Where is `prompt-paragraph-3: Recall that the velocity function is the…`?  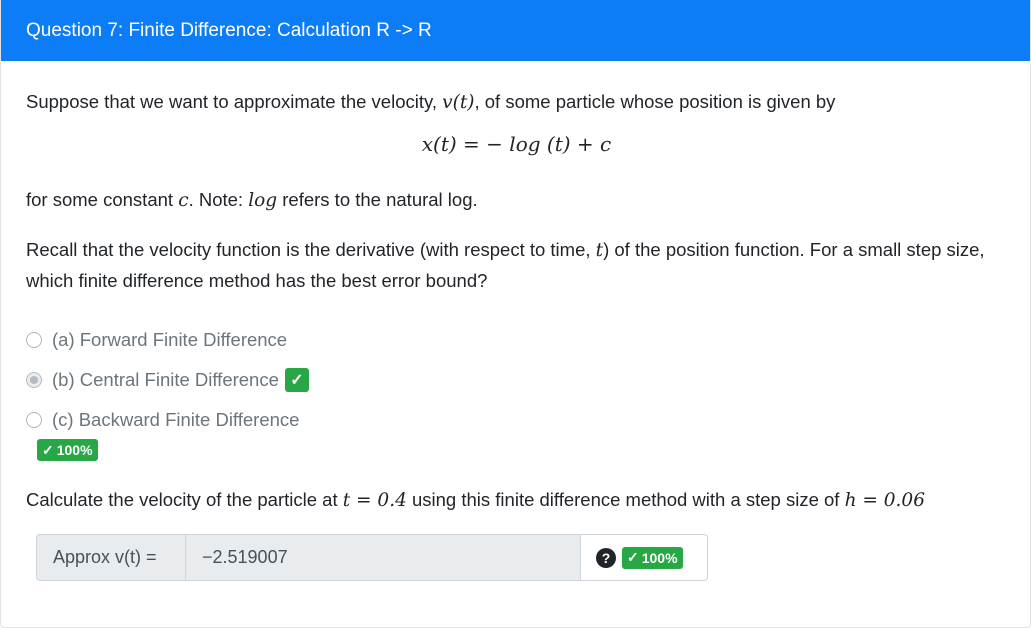 prompt-paragraph-3: Recall that the velocity function is the… is located at coordinates (513, 265).